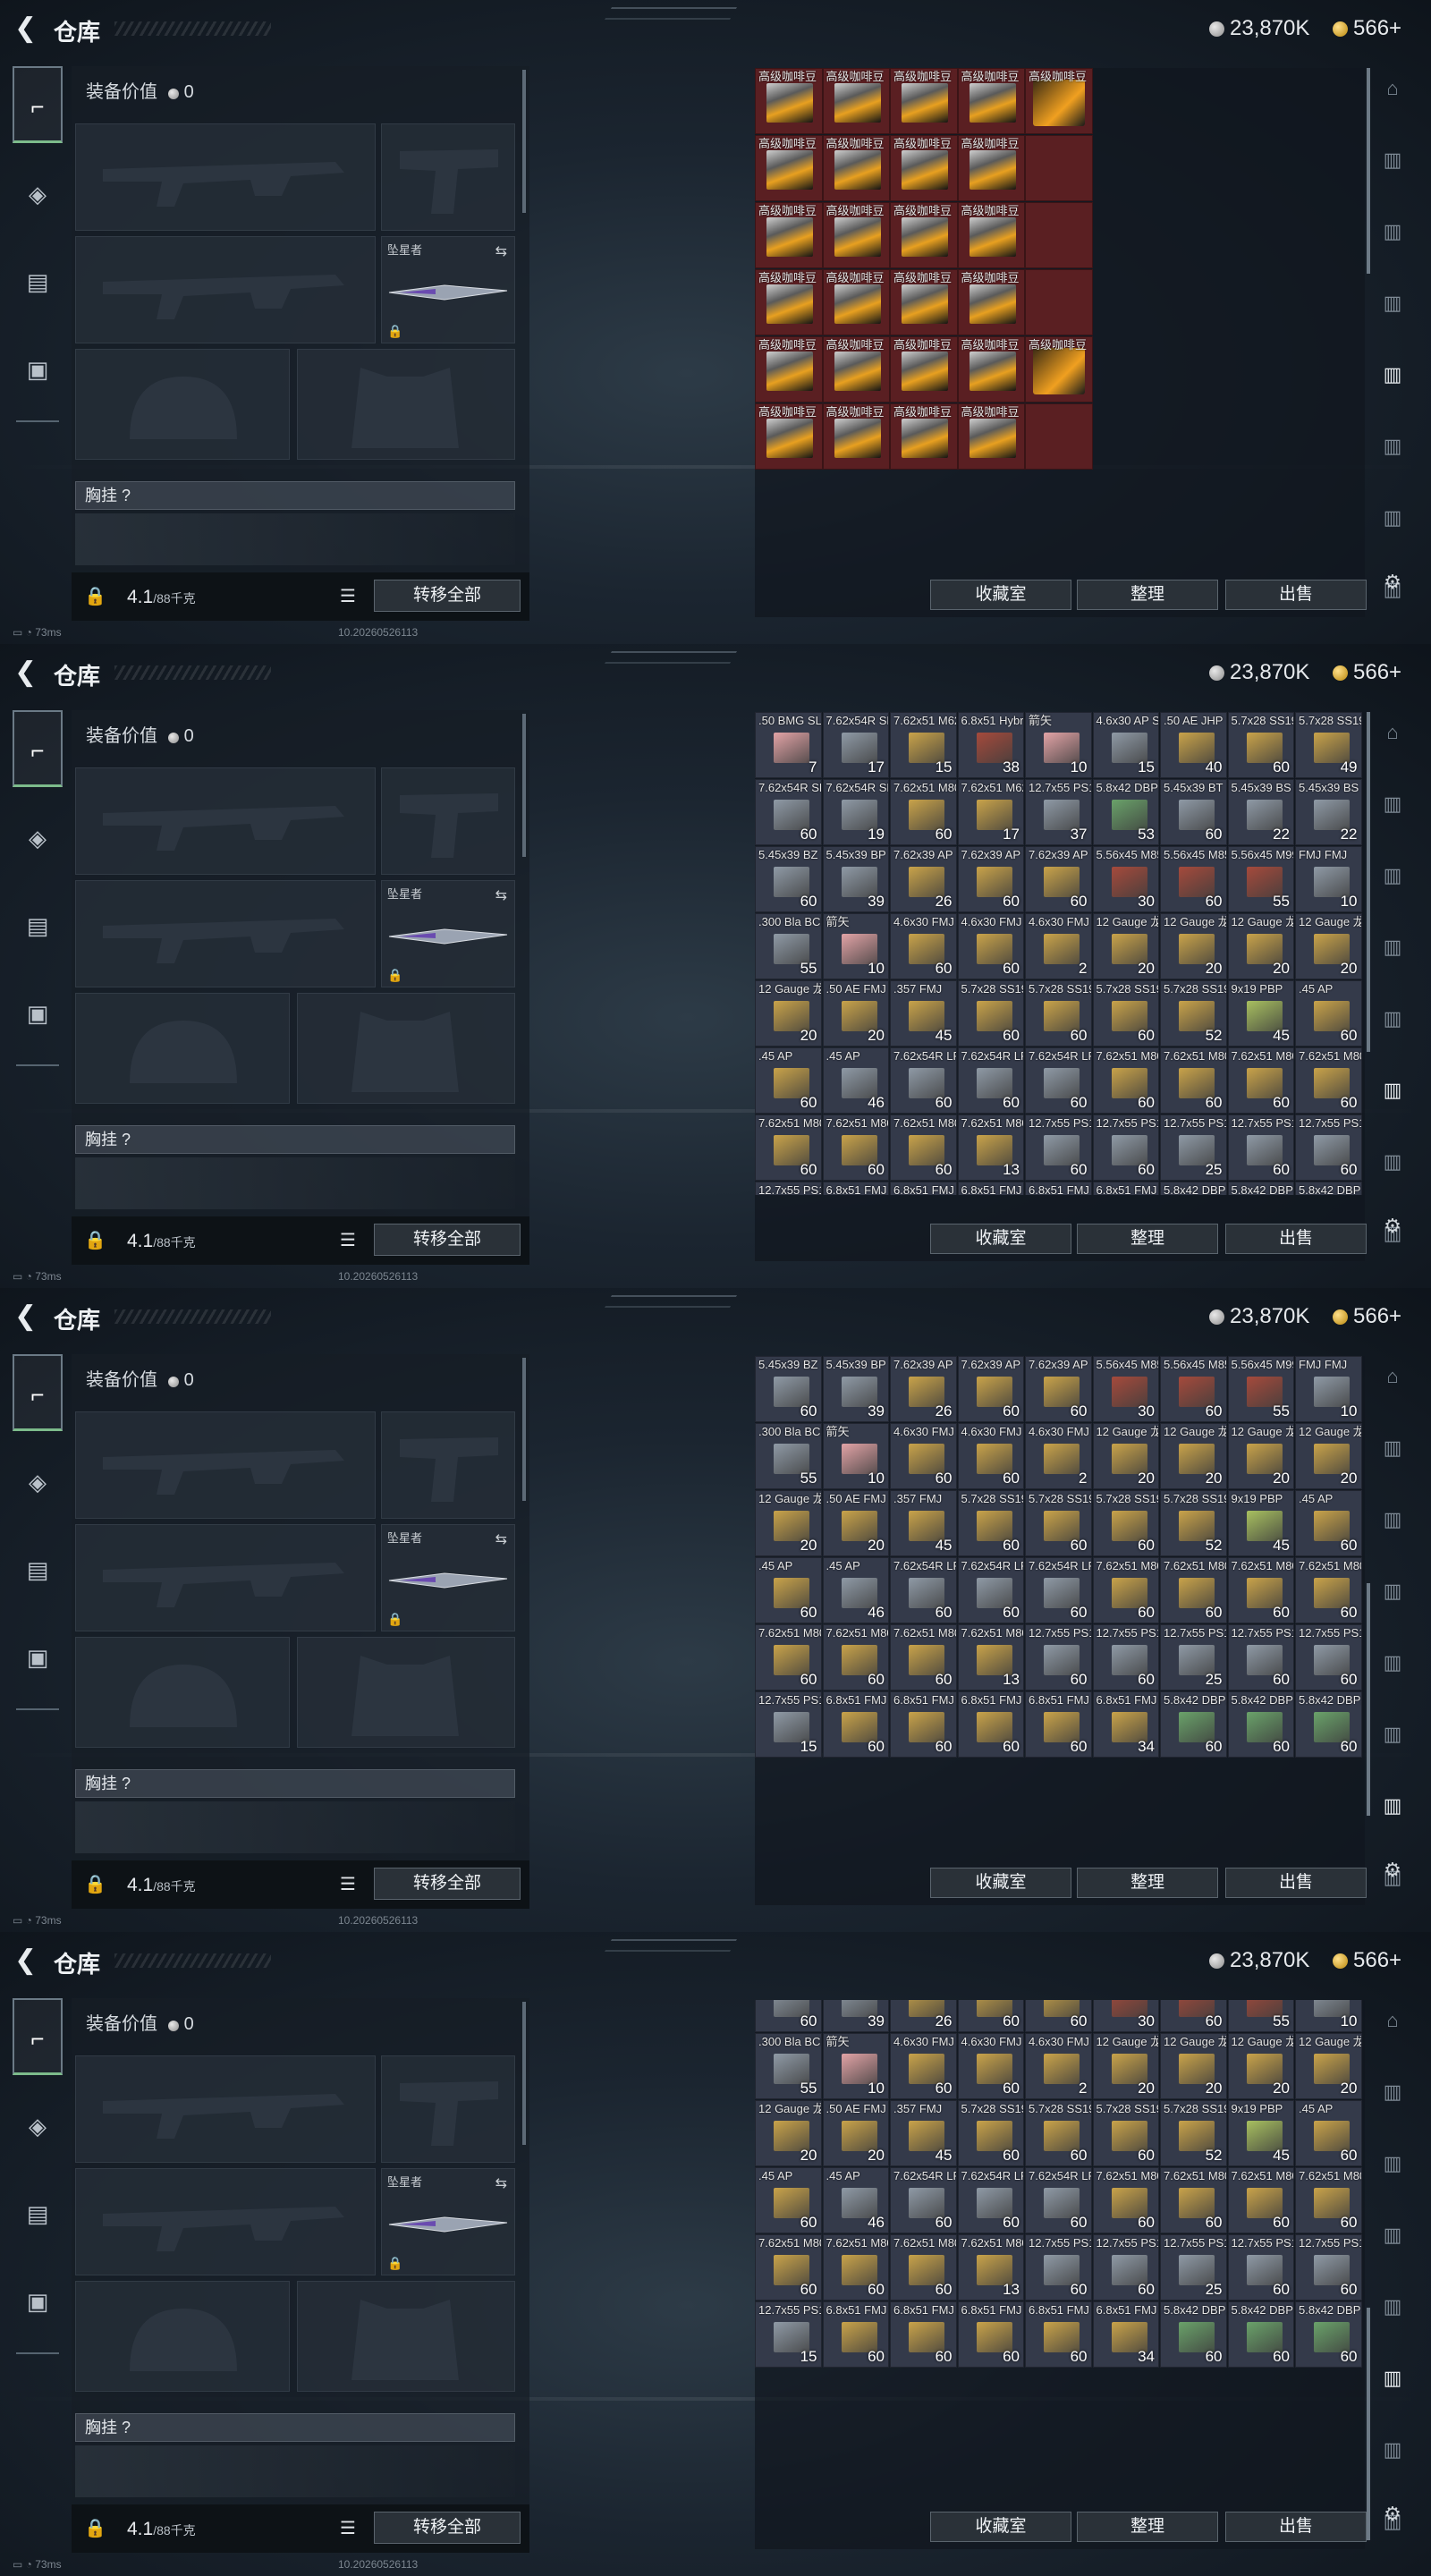 Image resolution: width=1431 pixels, height=2576 pixels. Describe the element at coordinates (923, 2133) in the screenshot. I see `stash-cell-ammo: .357 FMJ 45` at that location.